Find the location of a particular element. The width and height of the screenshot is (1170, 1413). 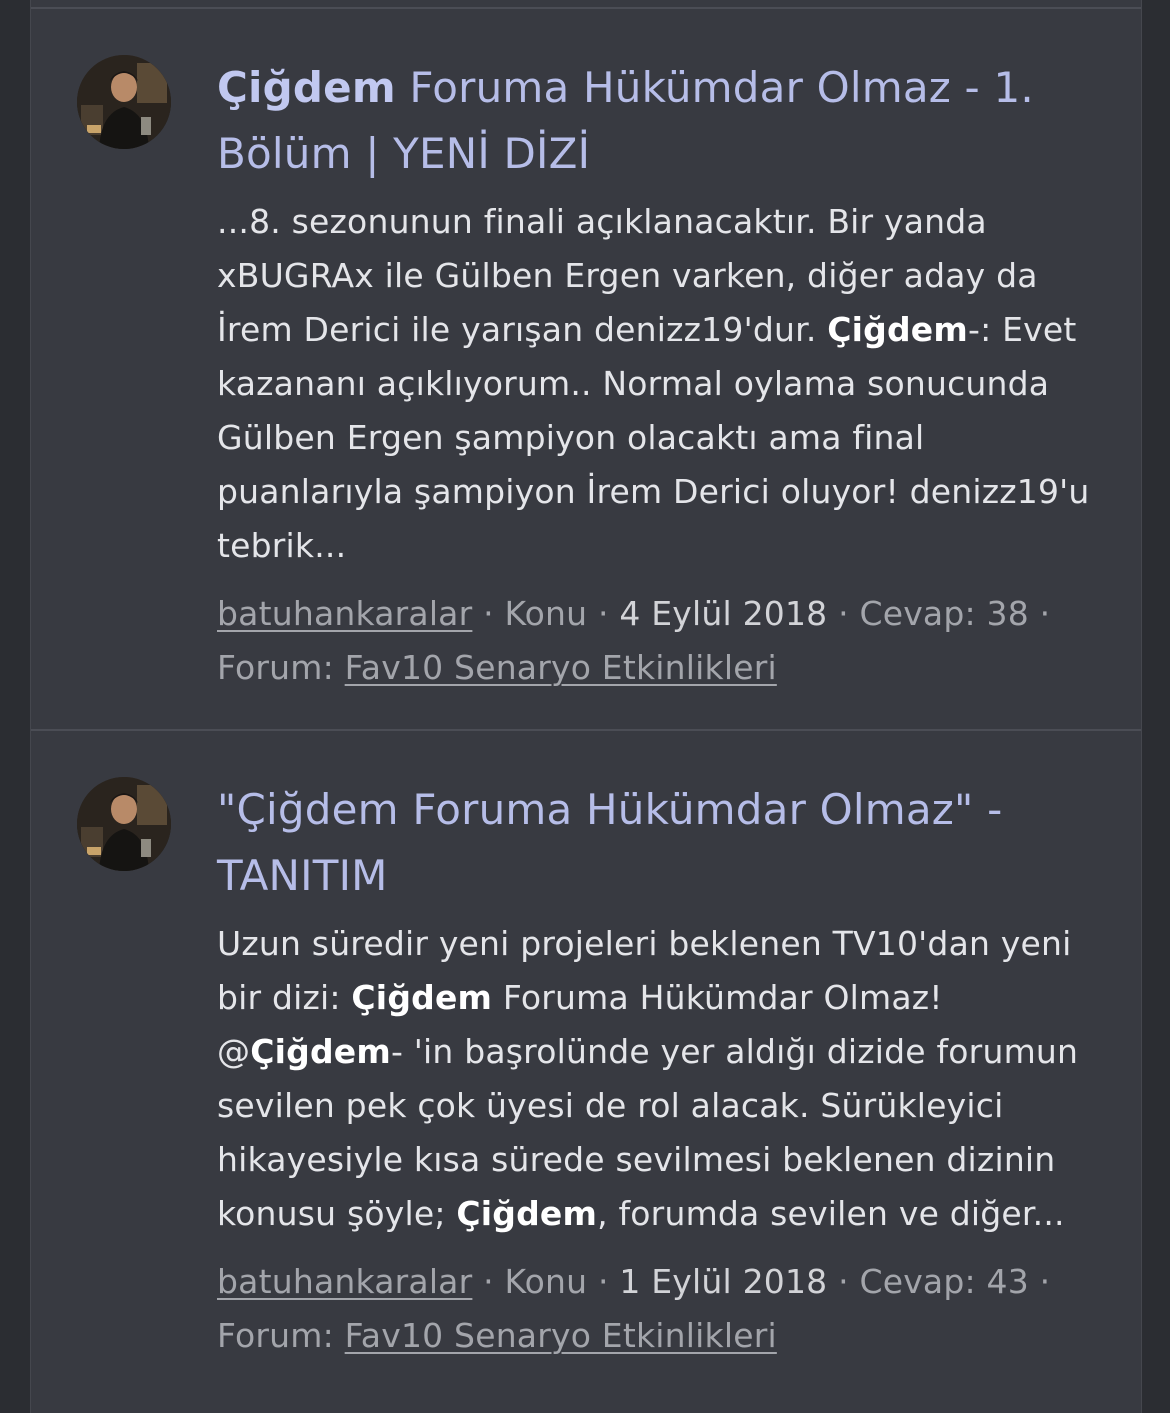

post-date: 4 Eylül 2018 is located at coordinates (723, 613).